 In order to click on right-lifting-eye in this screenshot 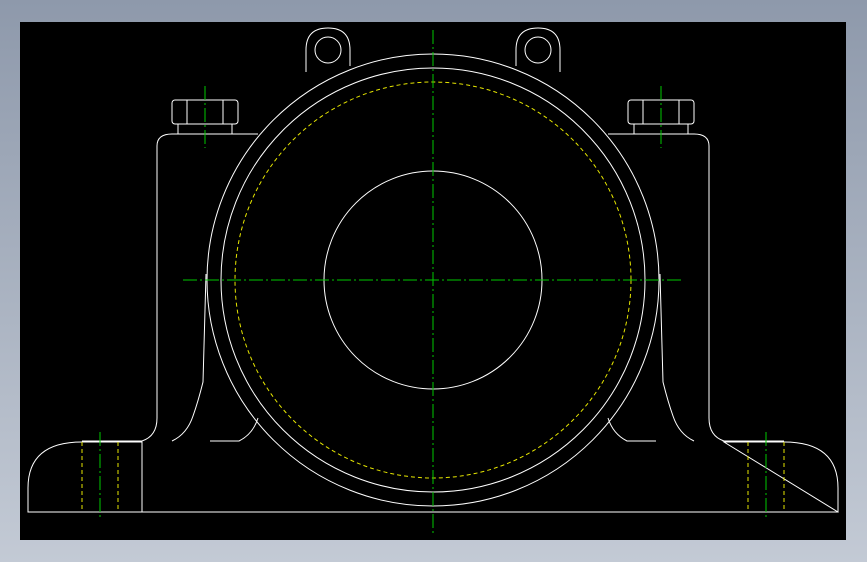, I will do `click(538, 49)`.